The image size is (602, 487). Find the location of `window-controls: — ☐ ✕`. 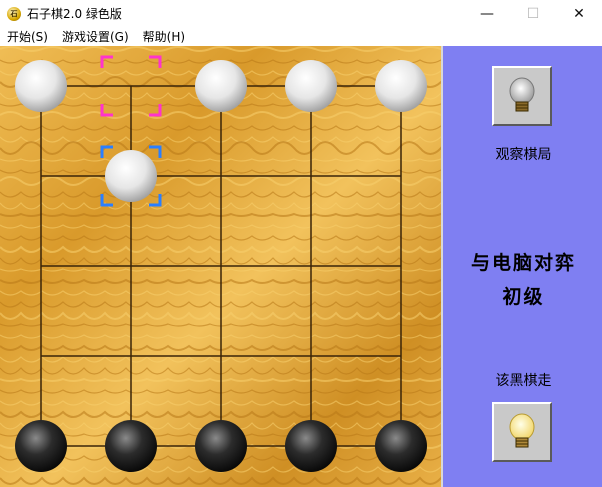

window-controls: — ☐ ✕ is located at coordinates (533, 13).